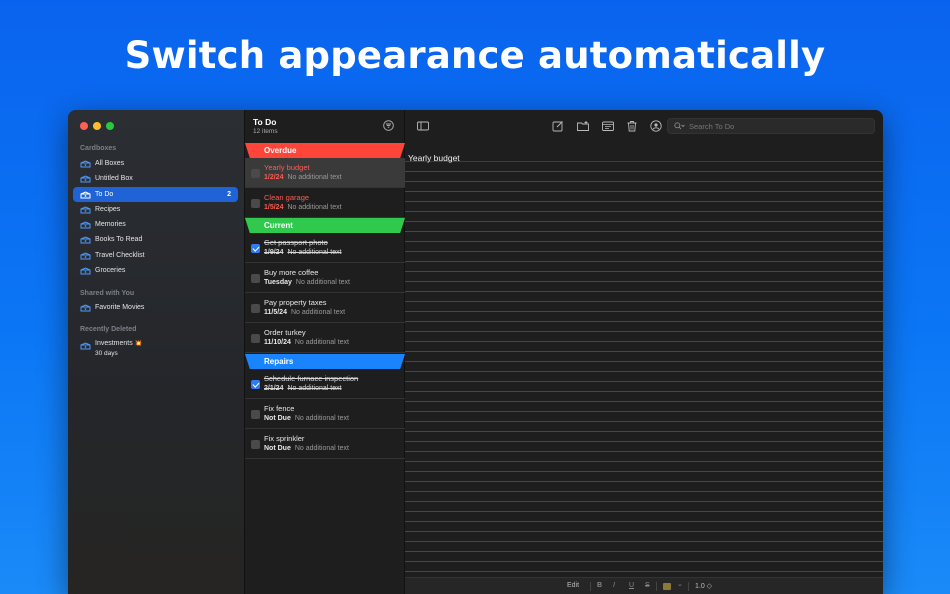  Describe the element at coordinates (84, 126) in the screenshot. I see `close-button` at that location.